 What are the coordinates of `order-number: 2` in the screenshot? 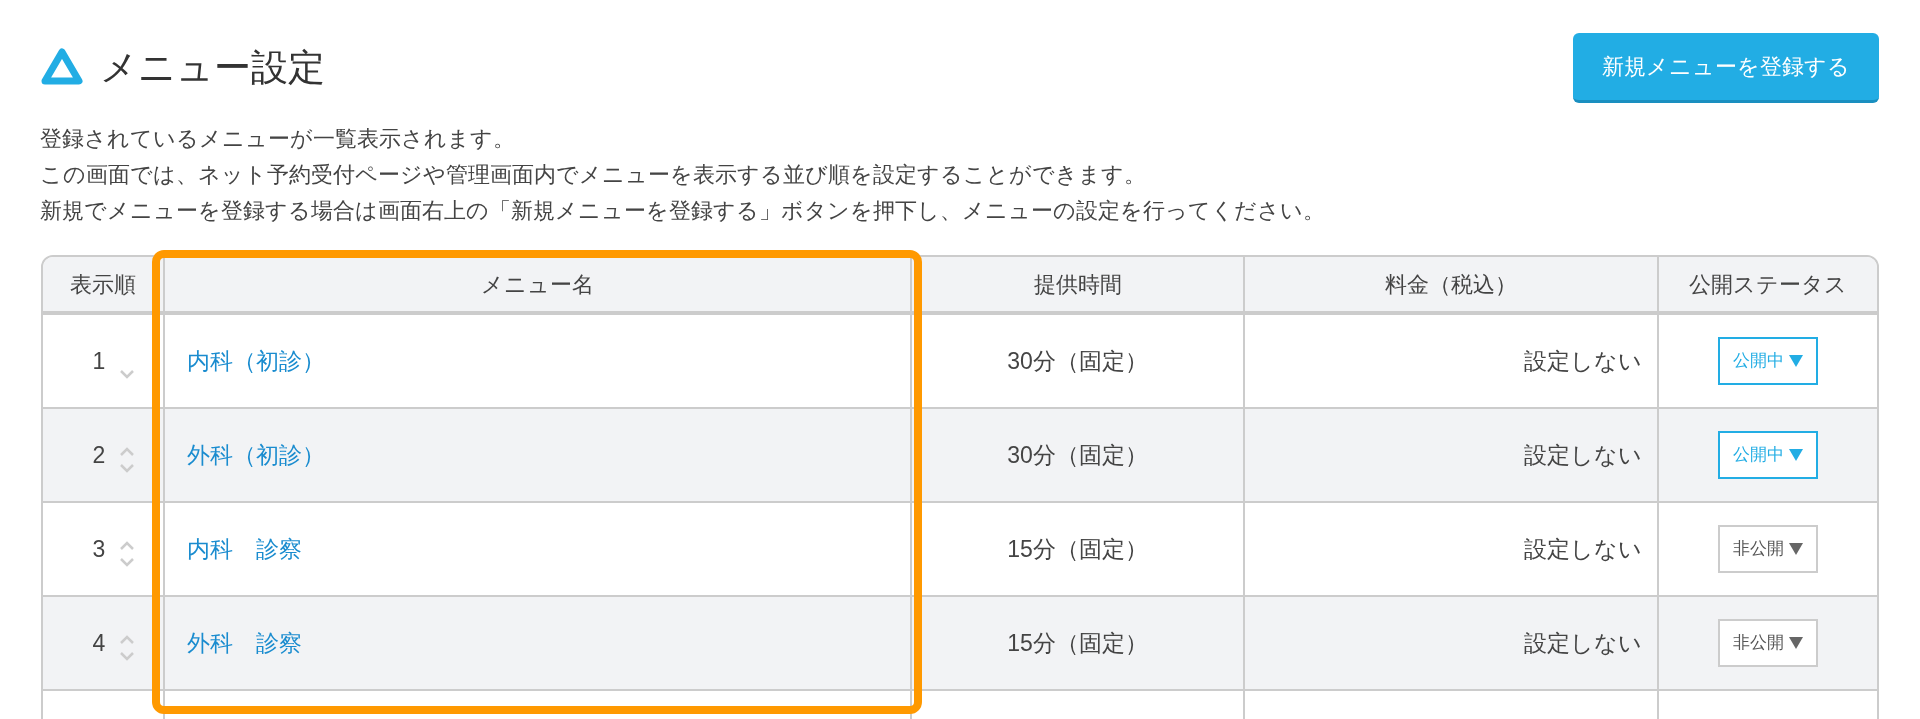 It's located at (99, 455).